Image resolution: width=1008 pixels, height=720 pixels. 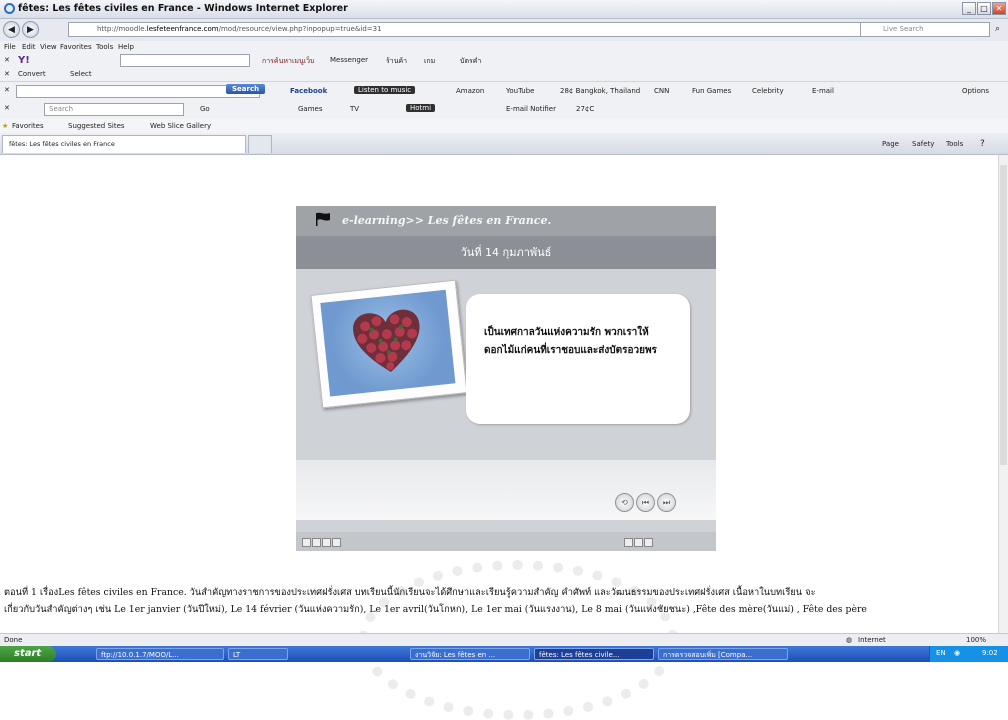 What do you see at coordinates (954, 144) in the screenshot?
I see `tools-menu: Tools` at bounding box center [954, 144].